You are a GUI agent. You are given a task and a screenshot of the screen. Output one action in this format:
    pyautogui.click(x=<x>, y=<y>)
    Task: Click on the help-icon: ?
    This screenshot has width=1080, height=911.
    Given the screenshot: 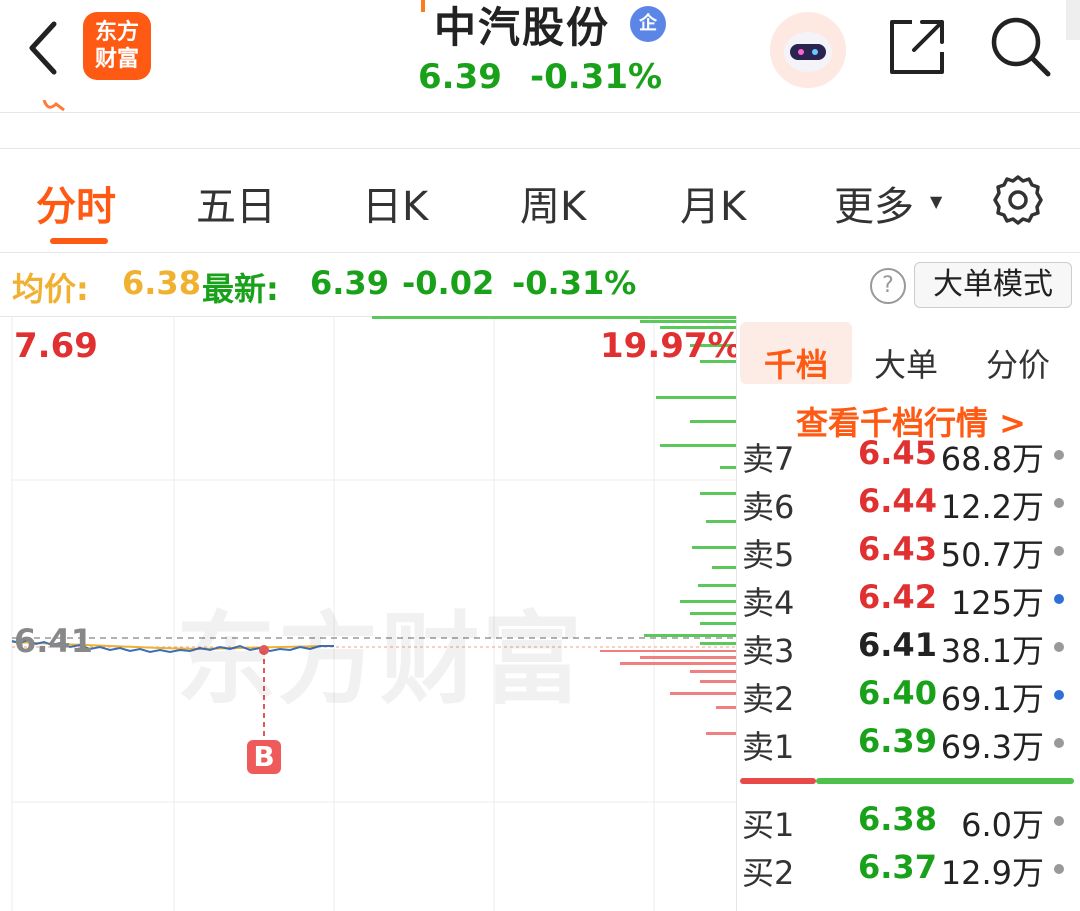 What is the action you would take?
    pyautogui.click(x=888, y=286)
    